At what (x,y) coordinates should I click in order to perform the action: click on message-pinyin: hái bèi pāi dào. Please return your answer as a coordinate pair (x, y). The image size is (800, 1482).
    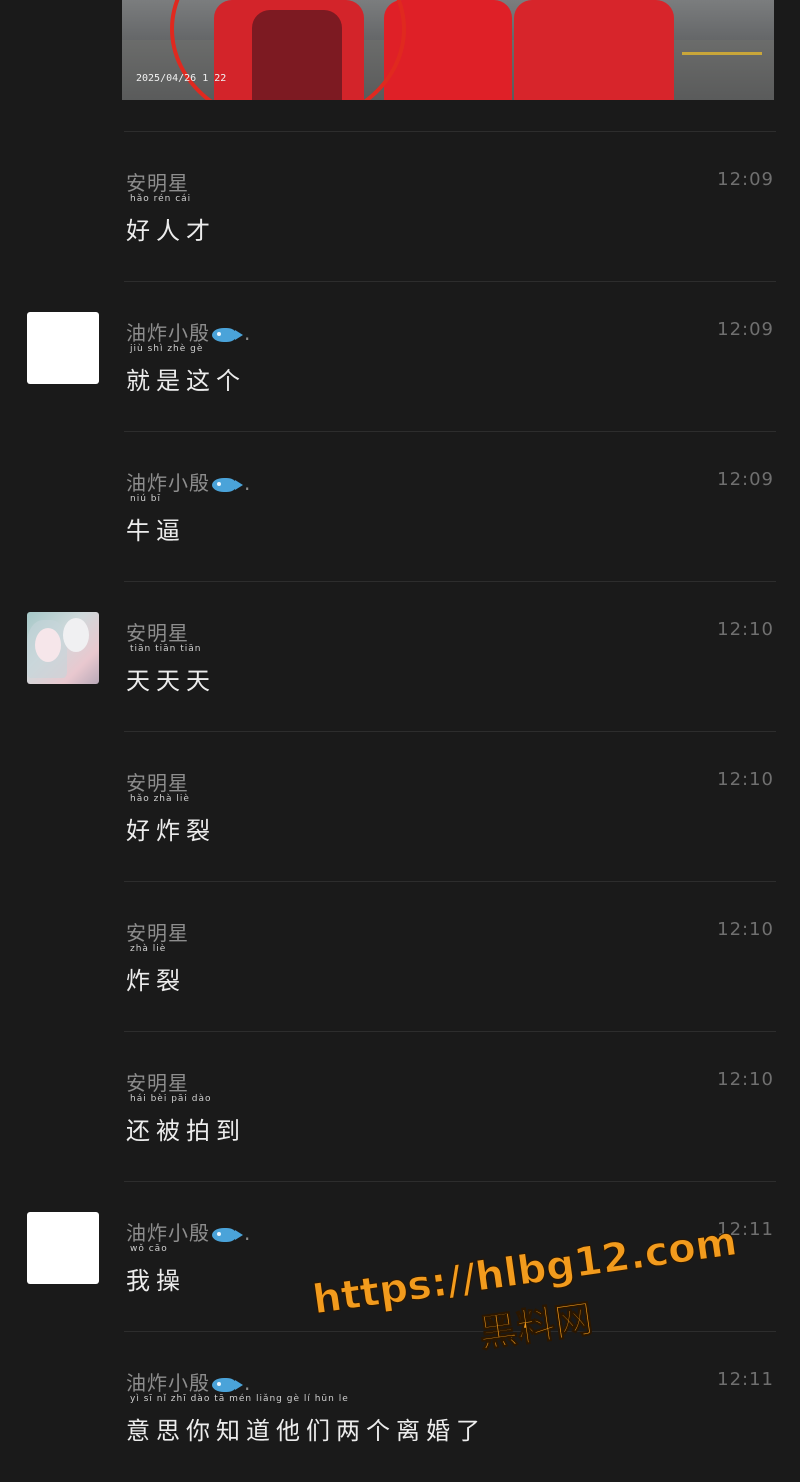
    Looking at the image, I should click on (171, 1099).